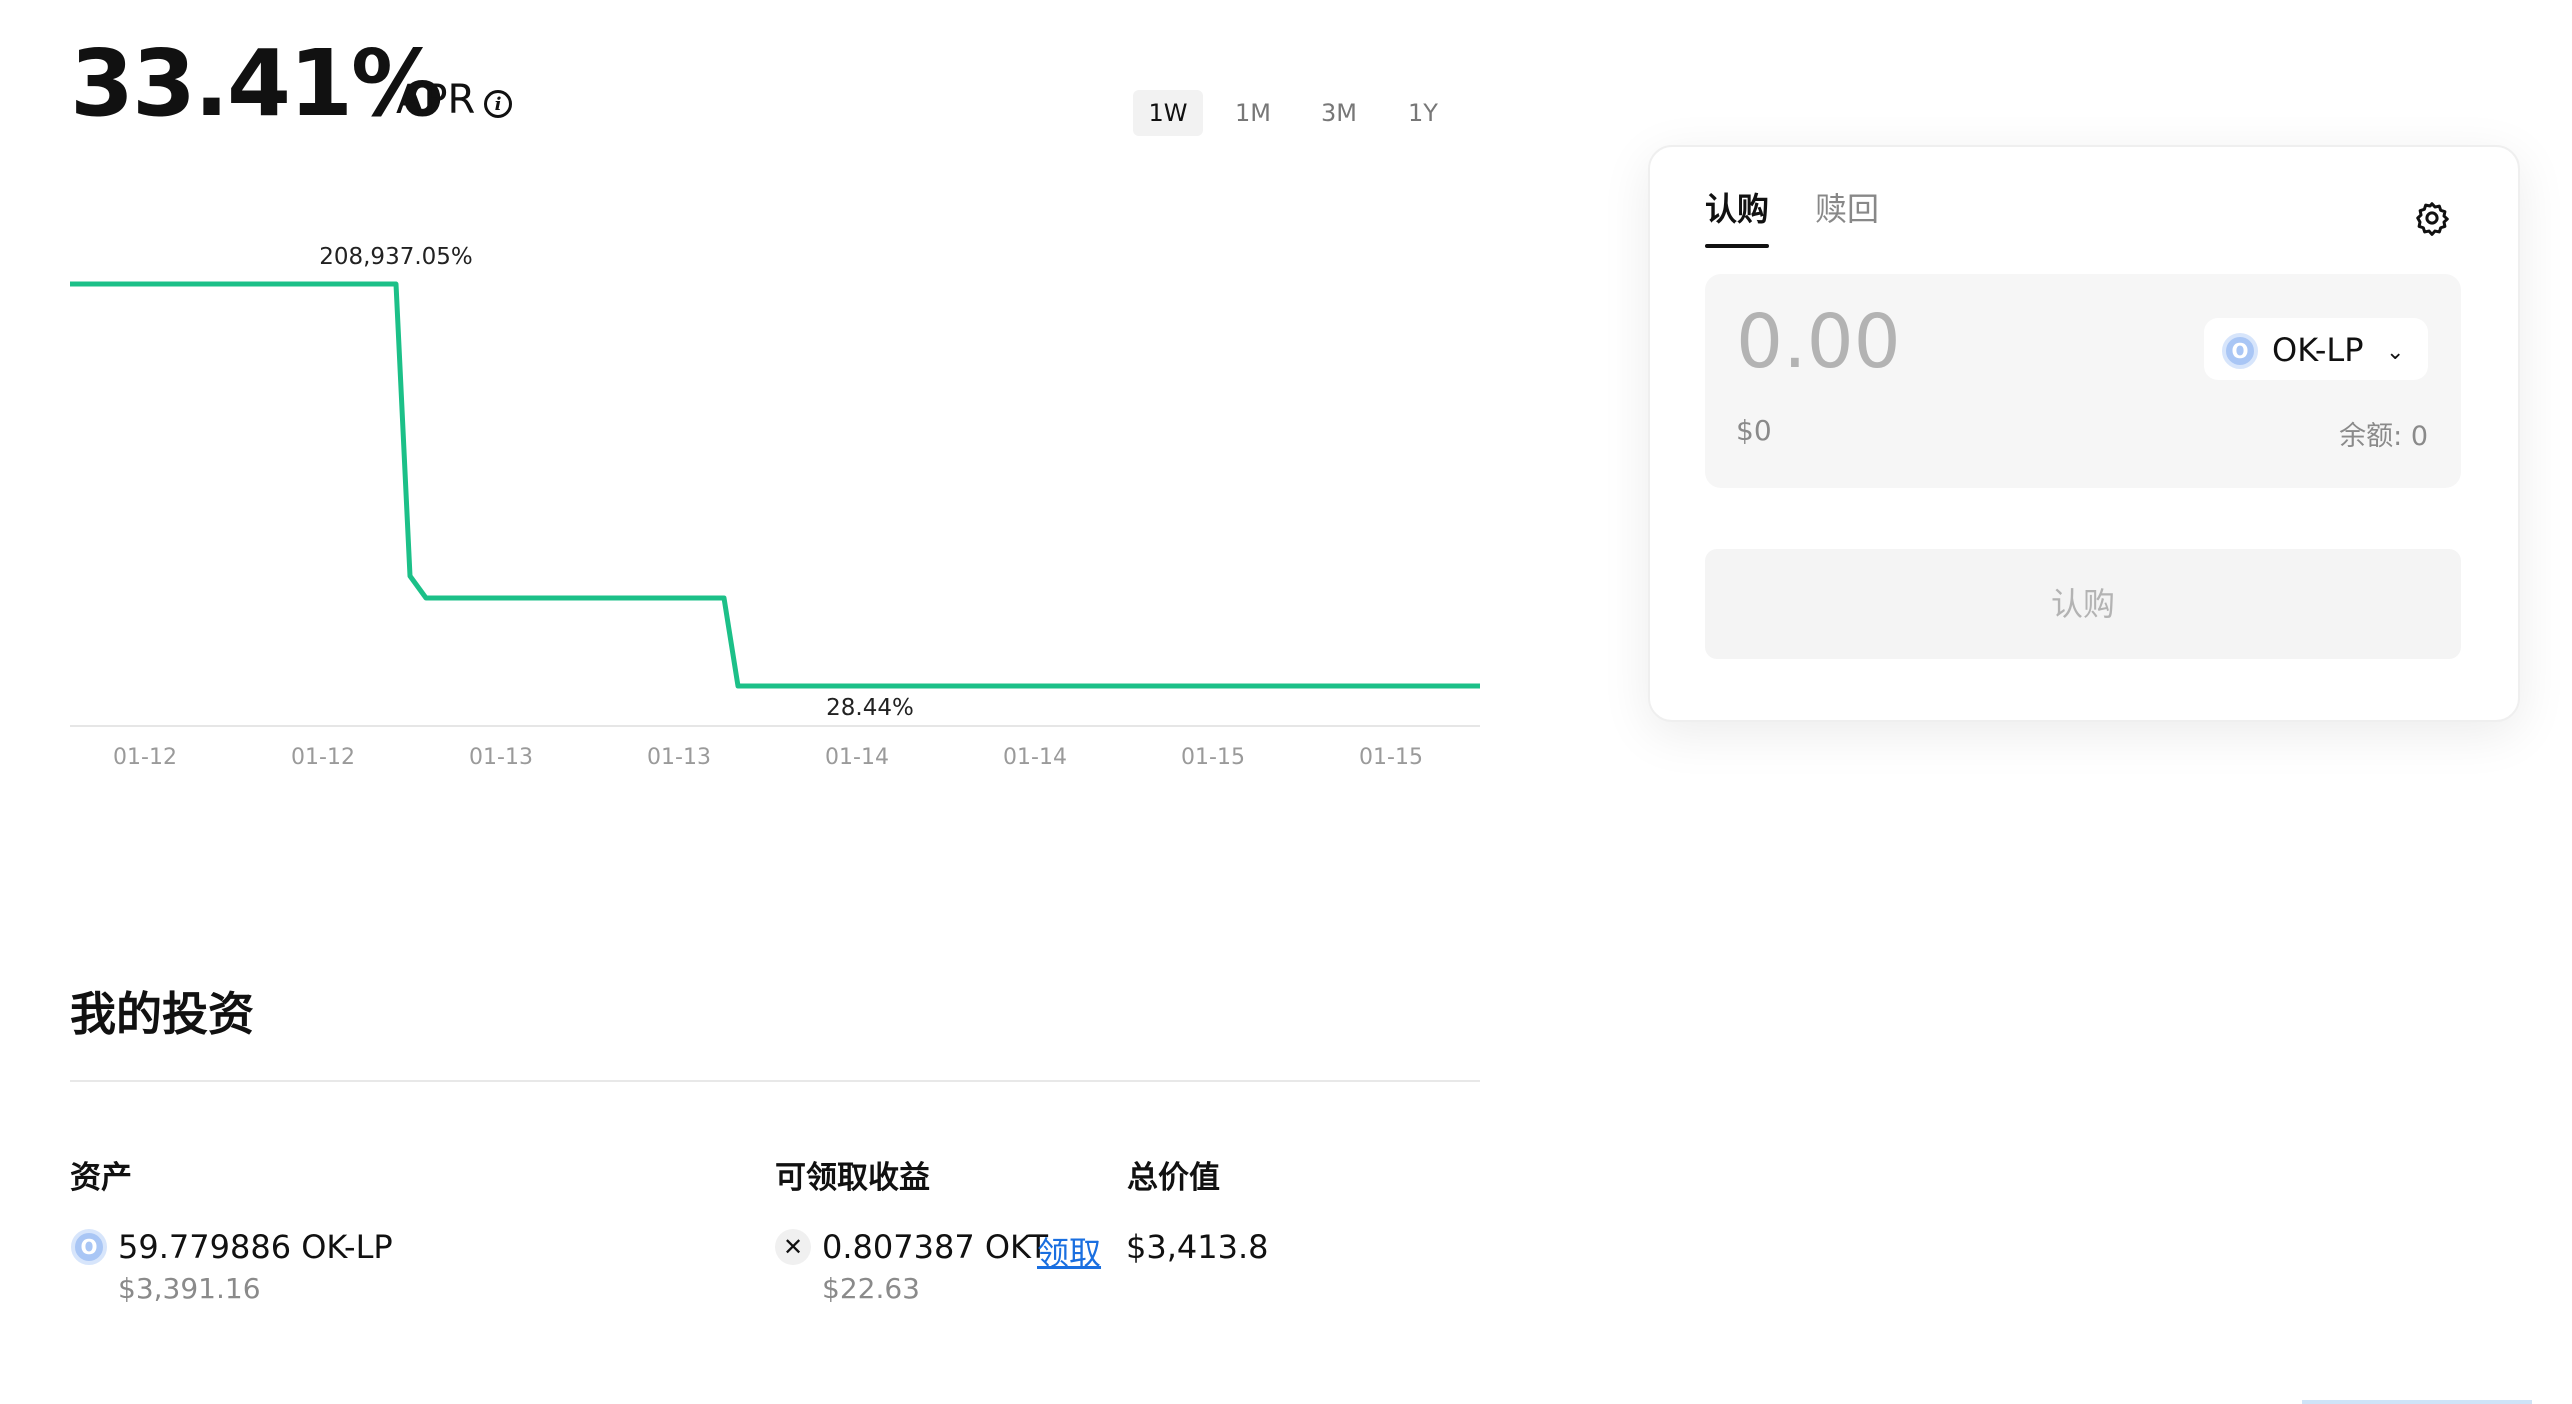 Image resolution: width=2572 pixels, height=1404 pixels. What do you see at coordinates (396, 257) in the screenshot?
I see `max-data-label: 208,937.05%` at bounding box center [396, 257].